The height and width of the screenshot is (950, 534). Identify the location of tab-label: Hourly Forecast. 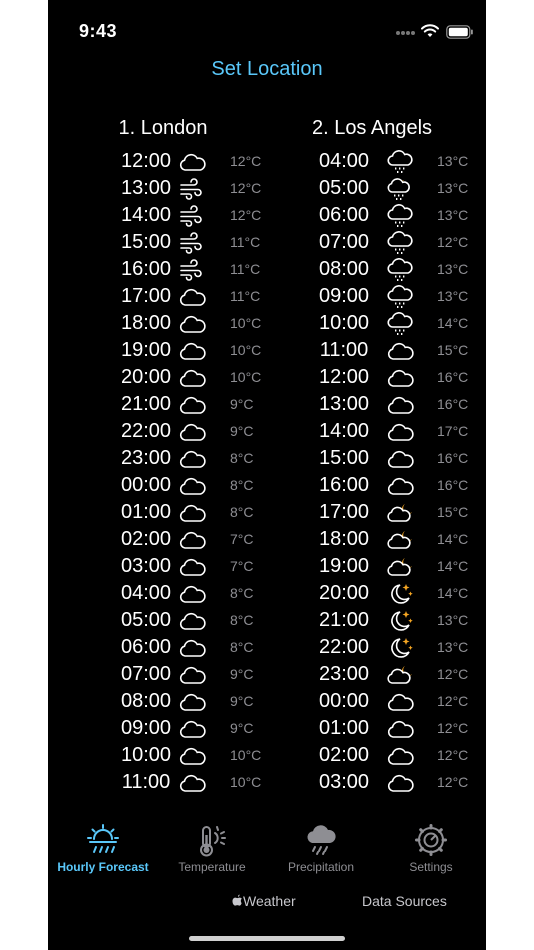
(103, 867).